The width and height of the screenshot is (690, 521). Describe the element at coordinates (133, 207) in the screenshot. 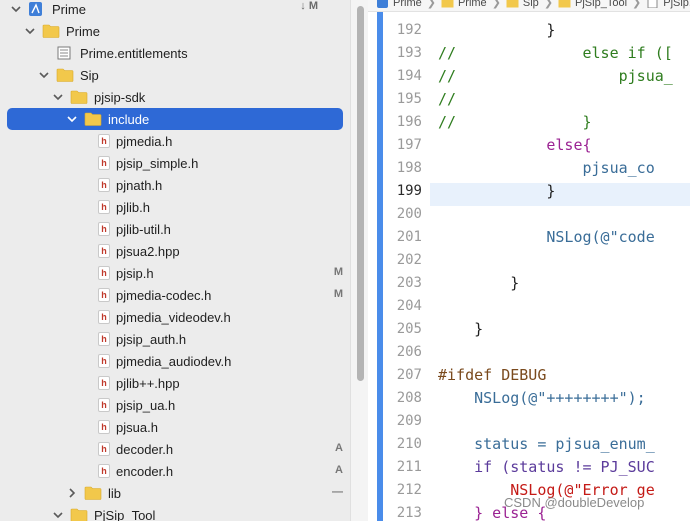

I see `navigator-item-label: pjlib.h` at that location.